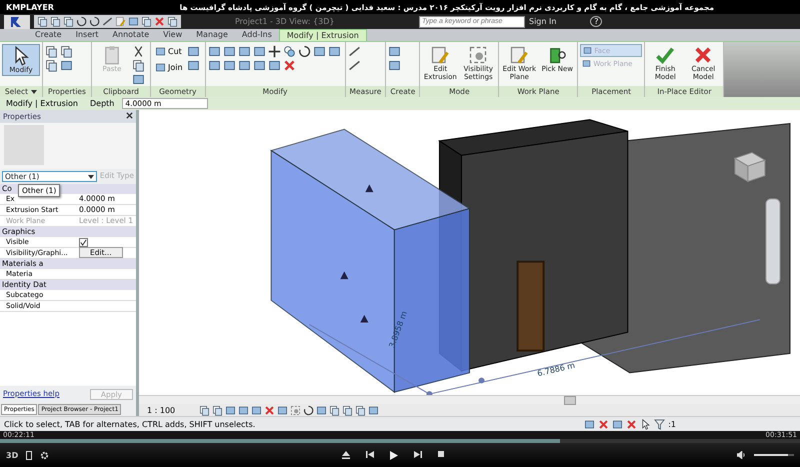 The height and width of the screenshot is (467, 800). What do you see at coordinates (212, 35) in the screenshot?
I see `ribbon-tab: Manage` at bounding box center [212, 35].